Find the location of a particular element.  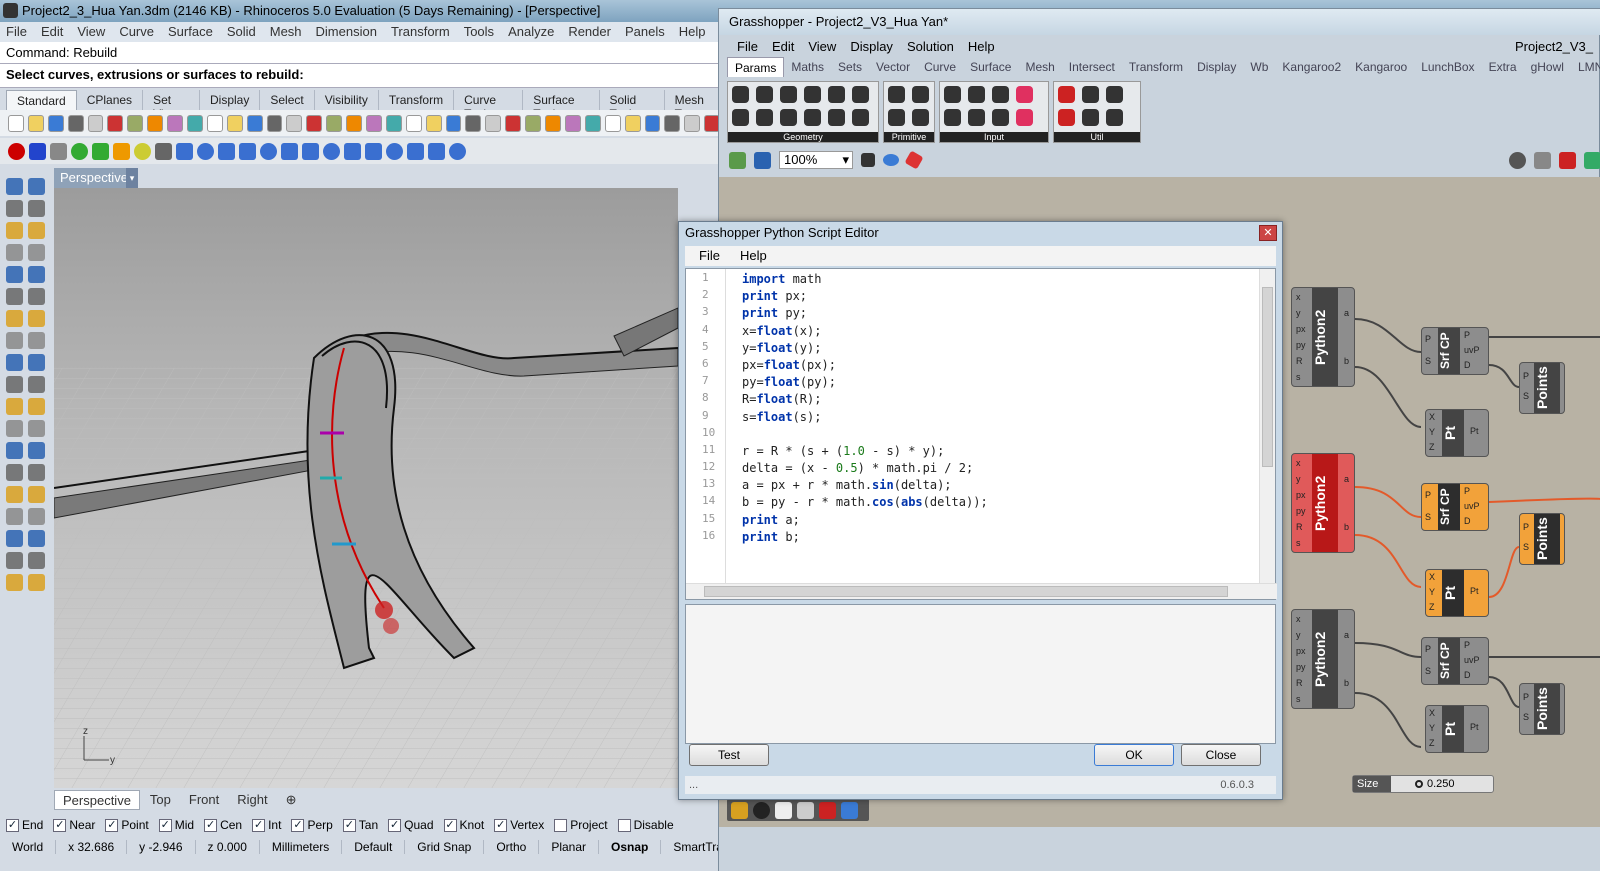

python-input-py: py is located at coordinates (1301, 667).